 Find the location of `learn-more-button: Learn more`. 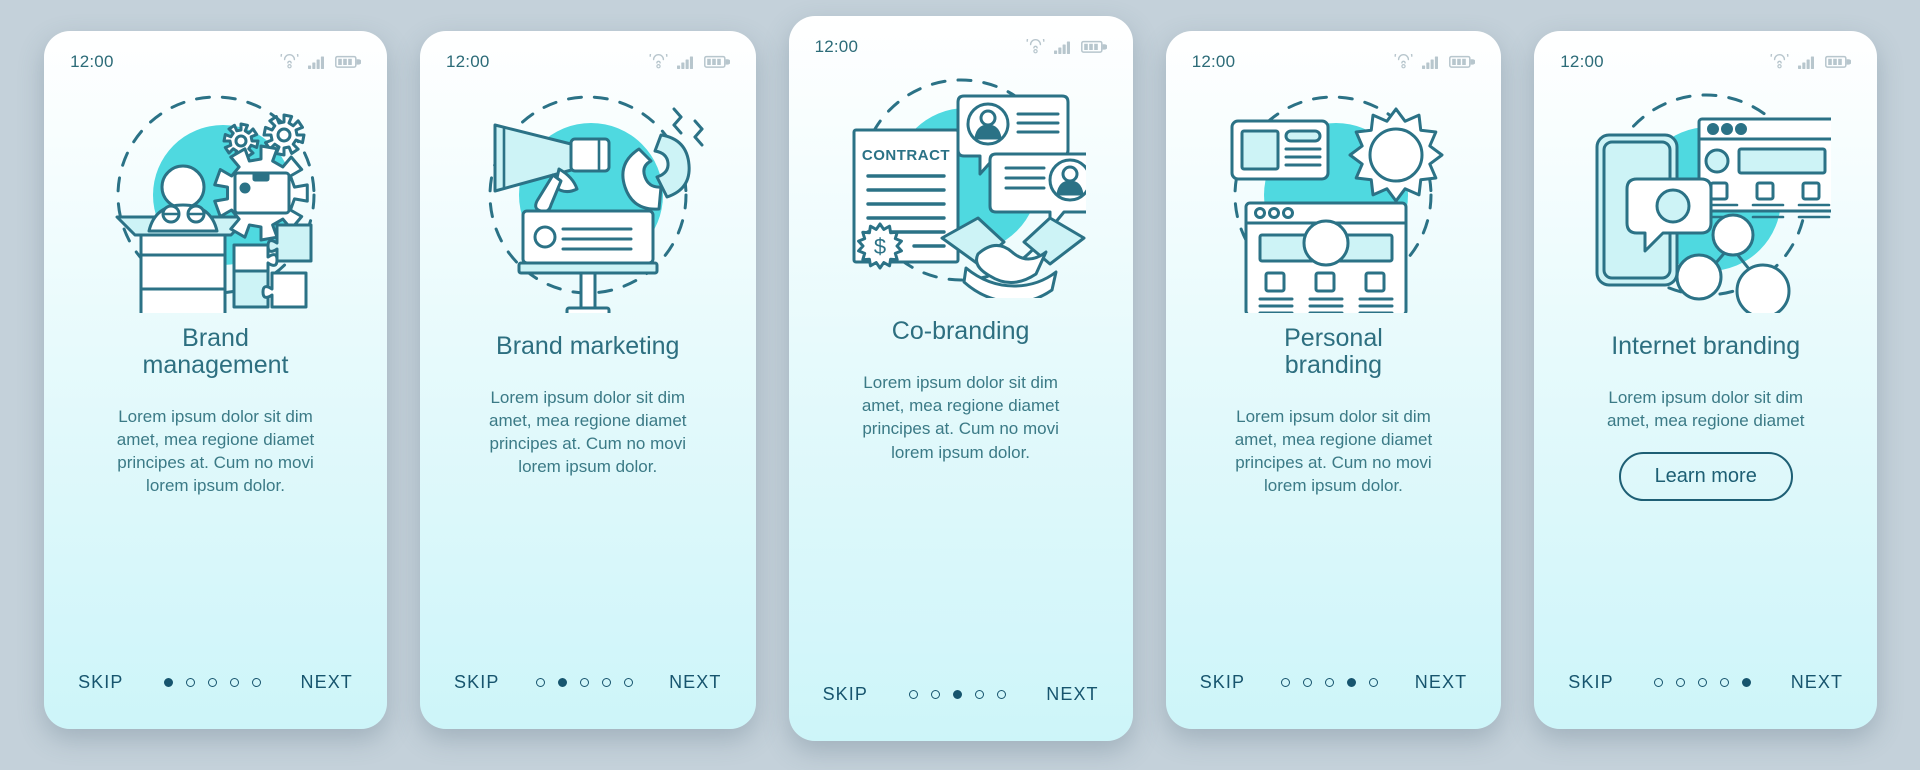

learn-more-button: Learn more is located at coordinates (1705, 477).